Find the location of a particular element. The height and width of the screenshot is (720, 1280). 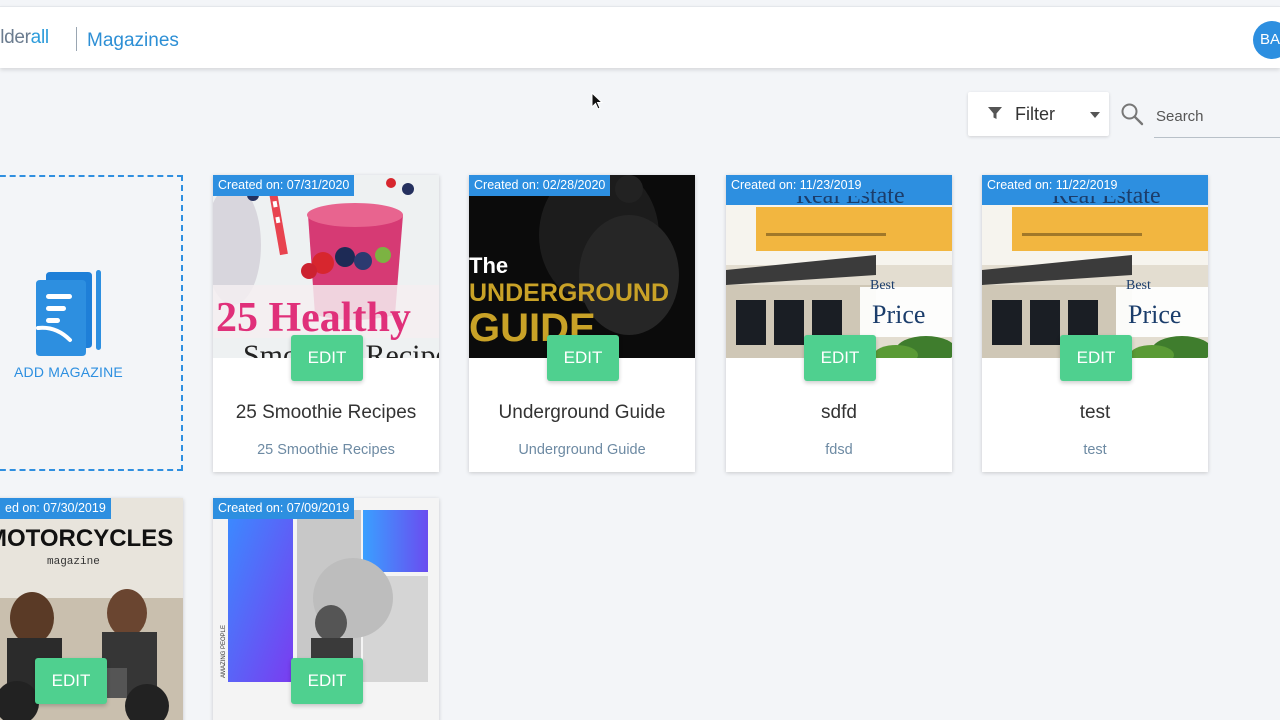

magazine-cover: The UNDERGROUND GUIDE is located at coordinates (582, 266).